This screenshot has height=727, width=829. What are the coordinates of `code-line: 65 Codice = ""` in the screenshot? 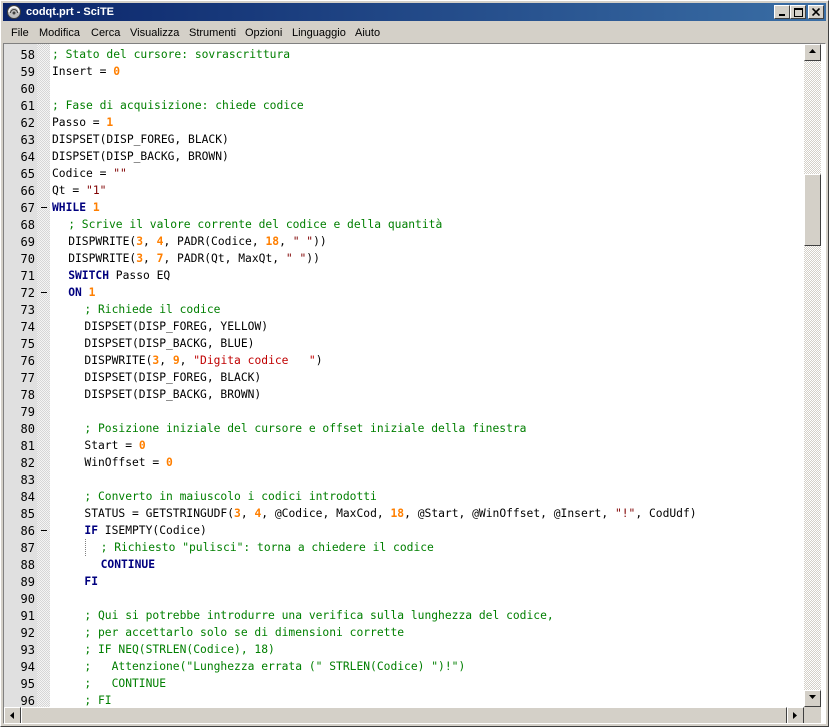 It's located at (404, 173).